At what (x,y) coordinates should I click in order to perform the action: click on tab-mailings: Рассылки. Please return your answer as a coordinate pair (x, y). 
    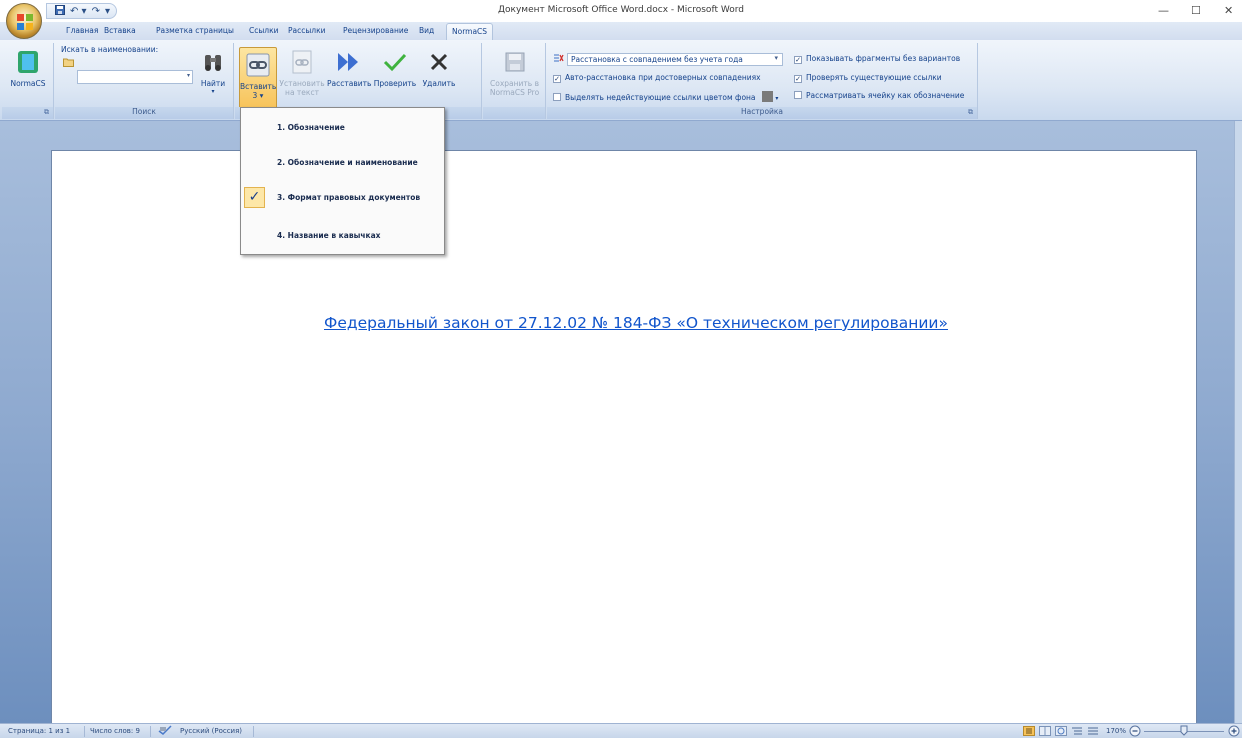
    Looking at the image, I should click on (307, 30).